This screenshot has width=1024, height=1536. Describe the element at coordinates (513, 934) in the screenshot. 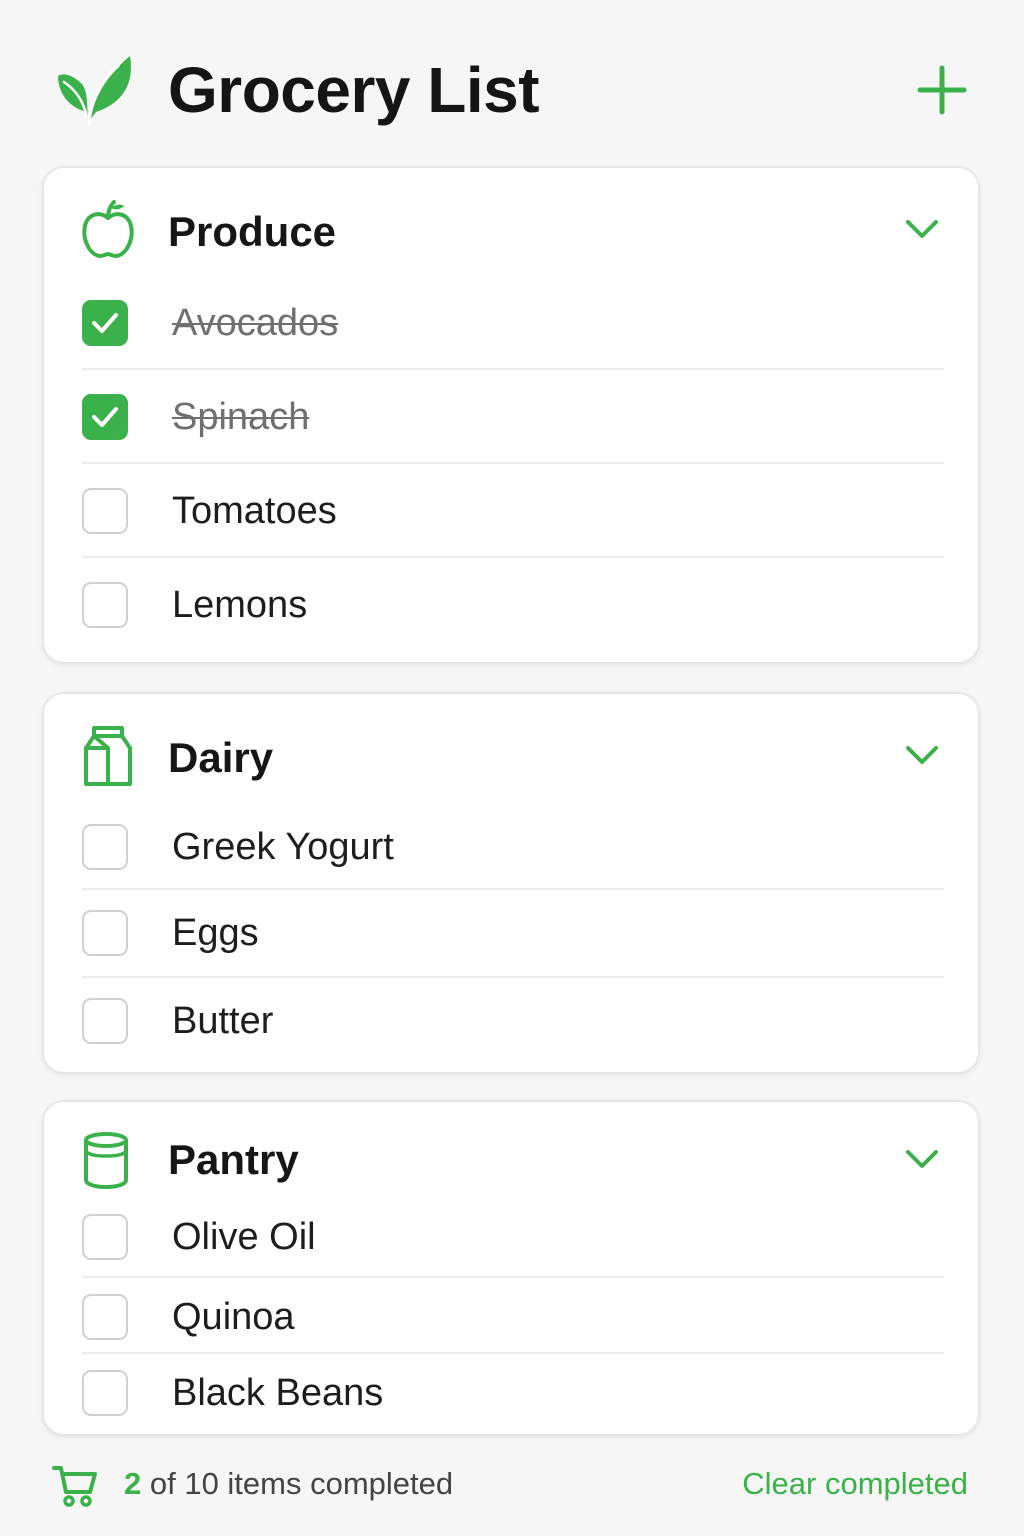

I see `list-item: Eggs` at that location.